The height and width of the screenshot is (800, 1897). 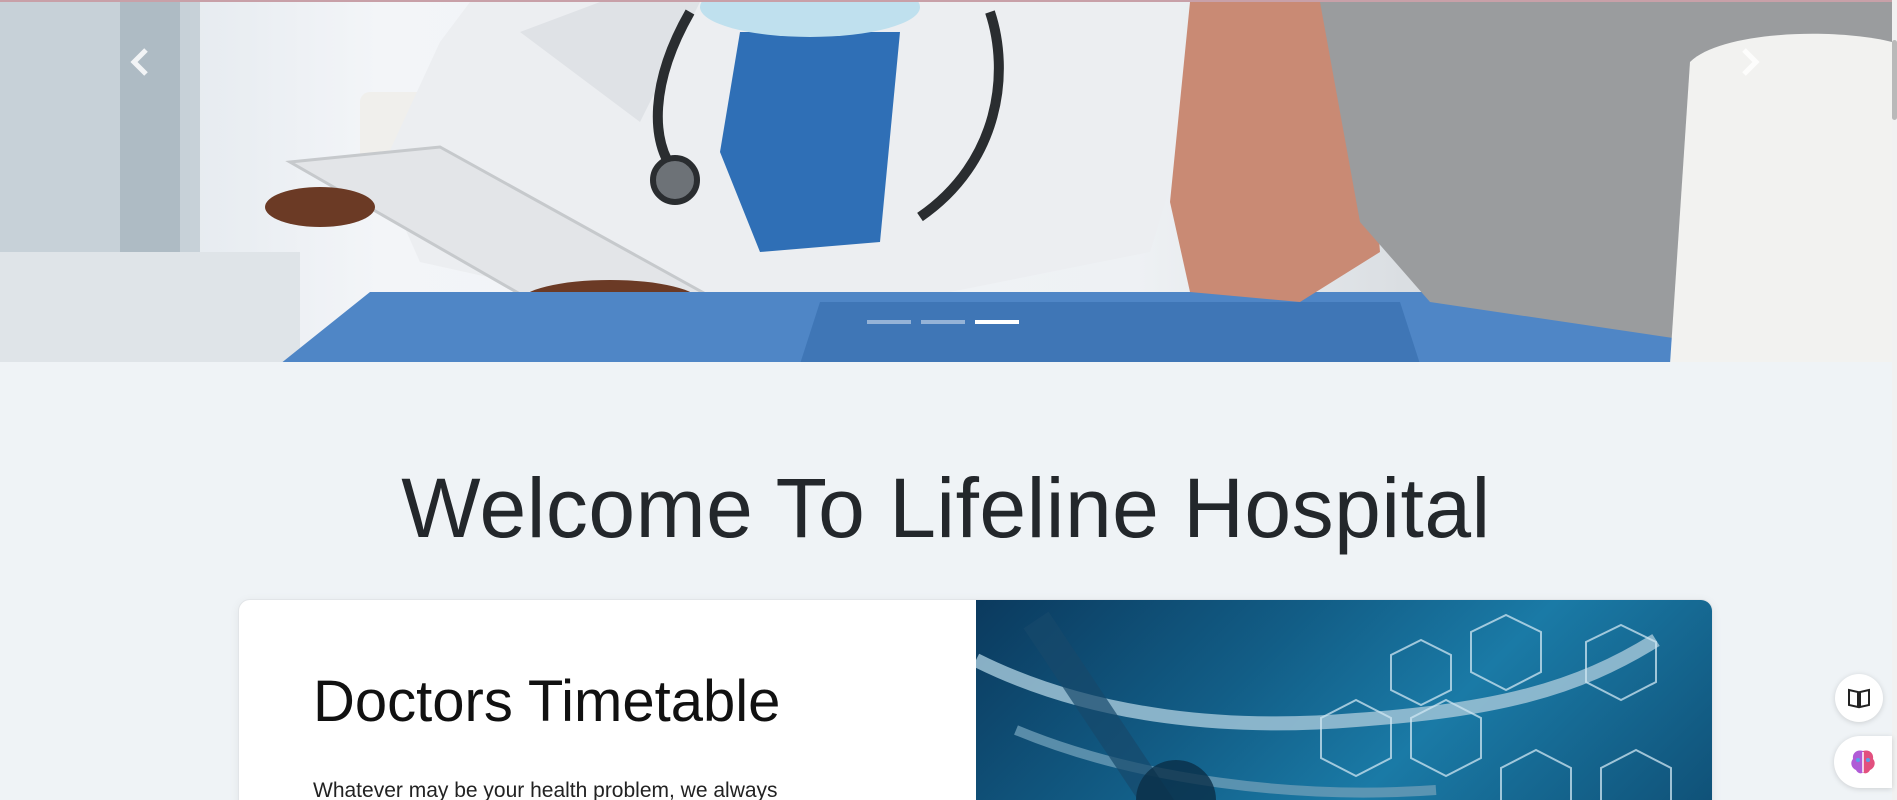 I want to click on stethoscope-illustration, so click(x=1324, y=705).